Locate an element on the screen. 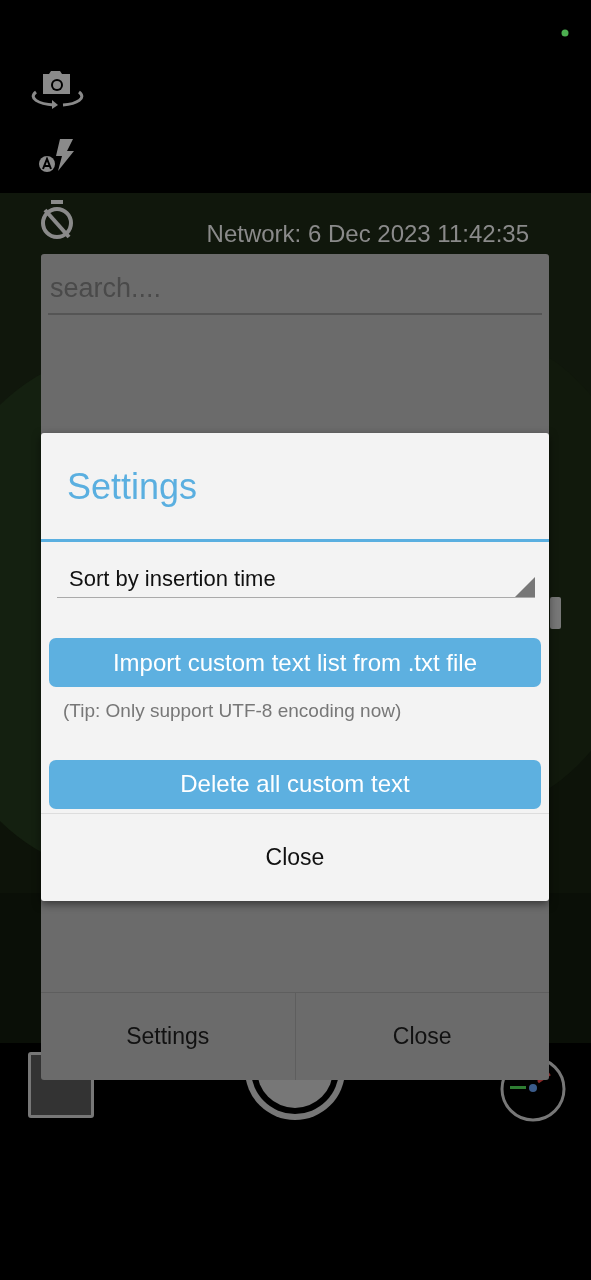 This screenshot has width=591, height=1280. status-dot-icon is located at coordinates (565, 33).